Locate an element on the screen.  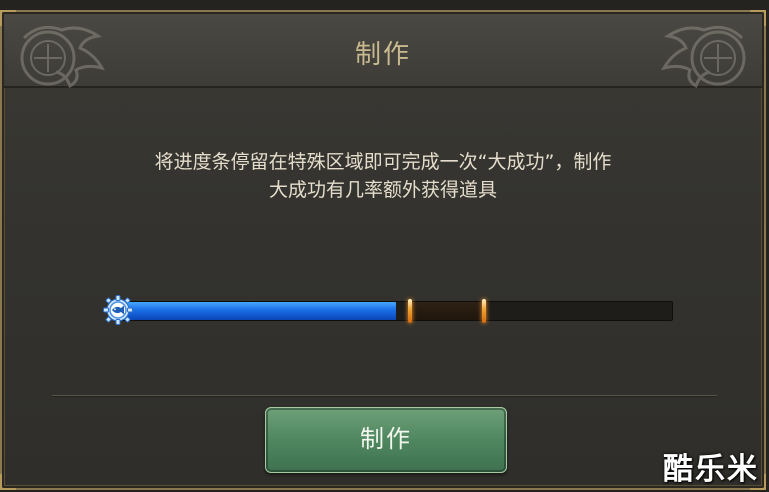
instruction-text: 将进度条停留在特殊区域即可完成一次“大成功”，制作 大成功有几率额外获得道具 is located at coordinates (383, 176).